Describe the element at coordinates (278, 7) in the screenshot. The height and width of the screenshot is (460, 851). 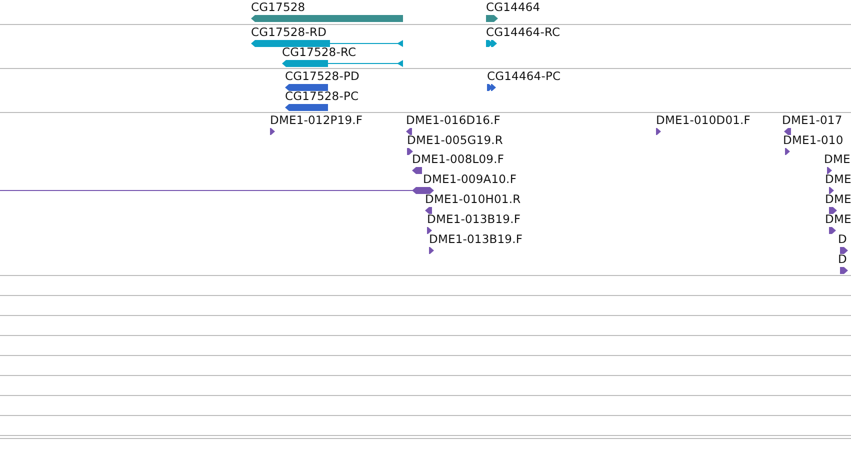
I see `feature-label: CG17528` at that location.